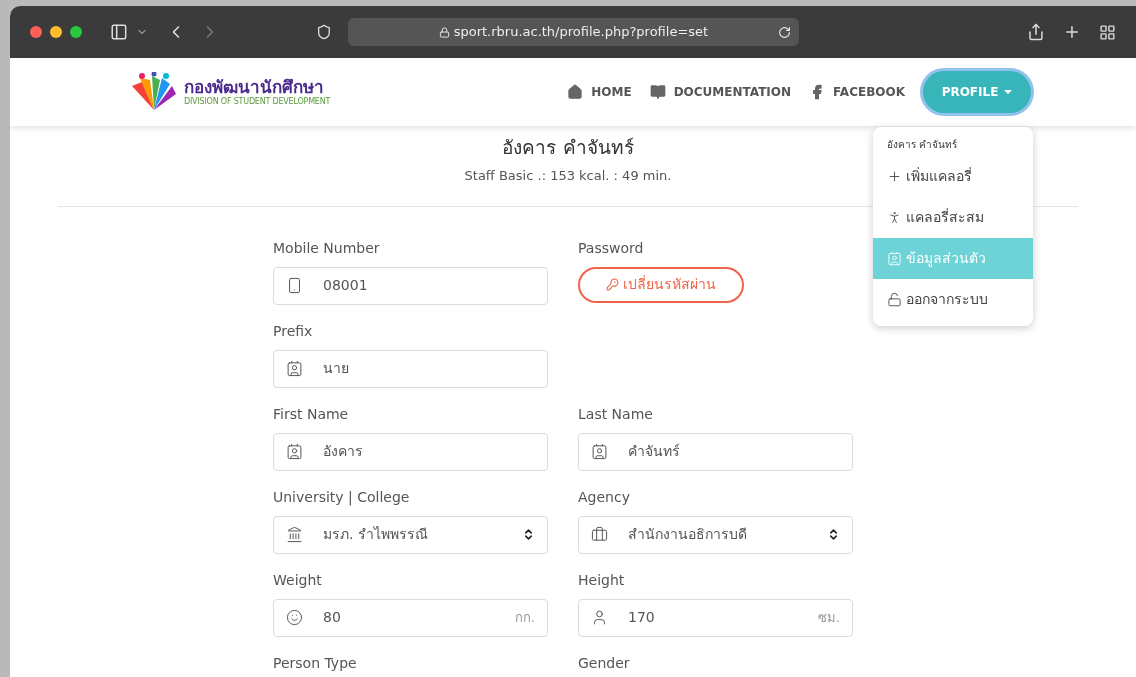 Image resolution: width=1136 pixels, height=677 pixels. I want to click on url-text: sport.rbru.ac.th/profile.php?profile=set, so click(581, 32).